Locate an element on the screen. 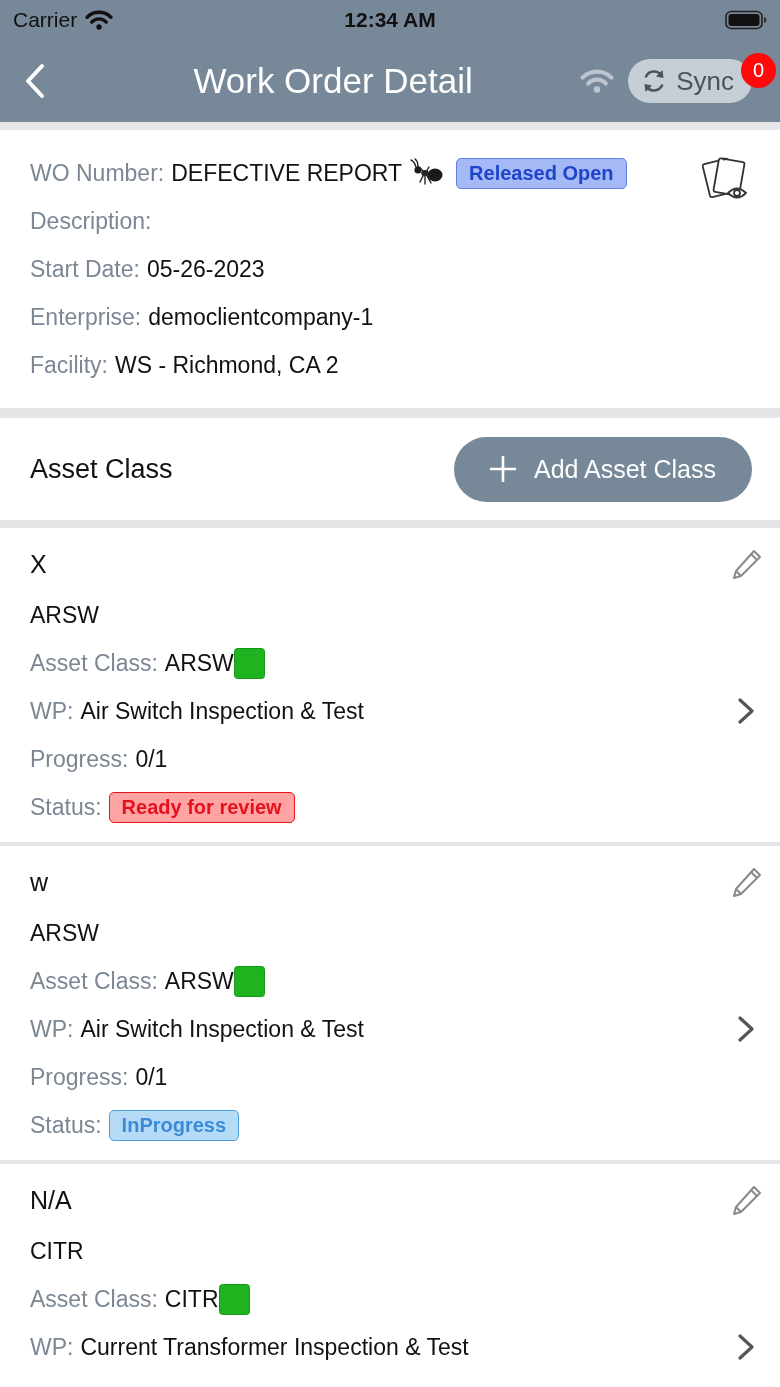 This screenshot has width=780, height=1387. field-value: WS - Richmond, CA 2 is located at coordinates (226, 365).